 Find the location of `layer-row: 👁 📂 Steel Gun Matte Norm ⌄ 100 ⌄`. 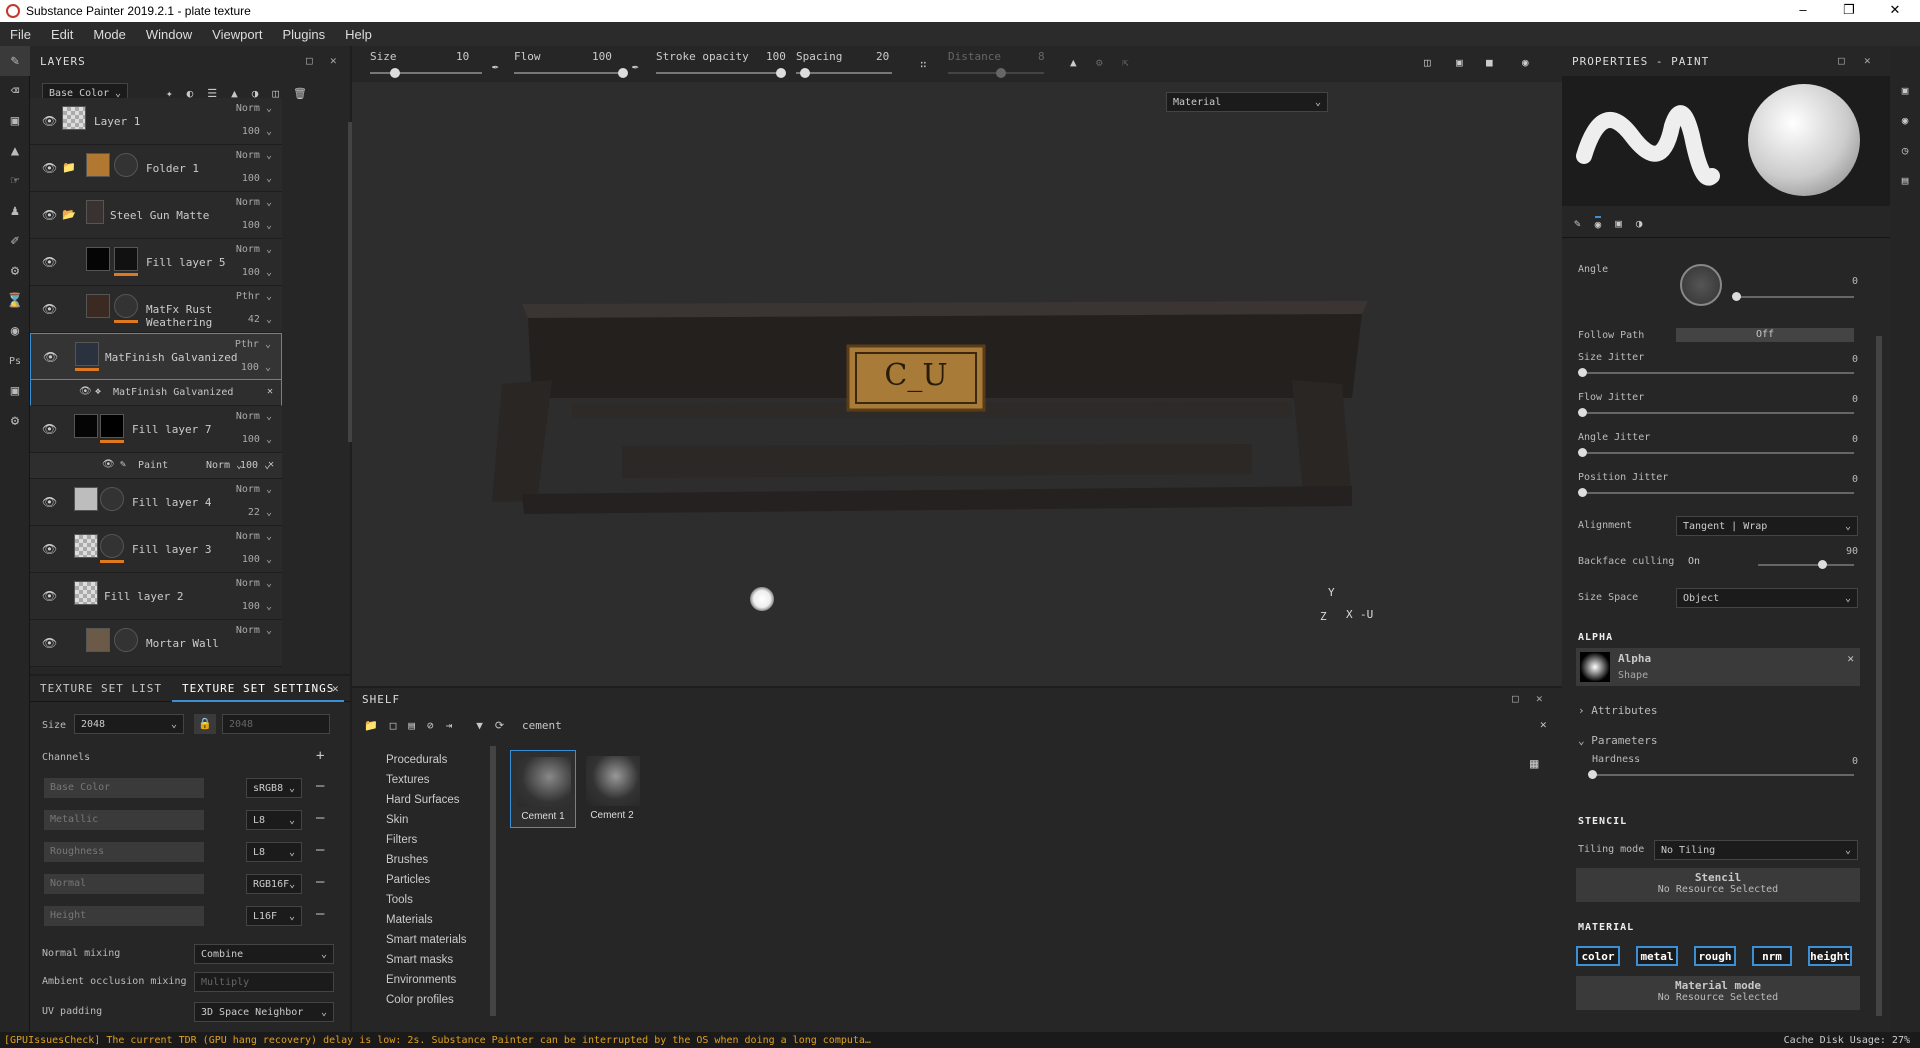

layer-row: 👁 📂 Steel Gun Matte Norm ⌄ 100 ⌄ is located at coordinates (156, 215).